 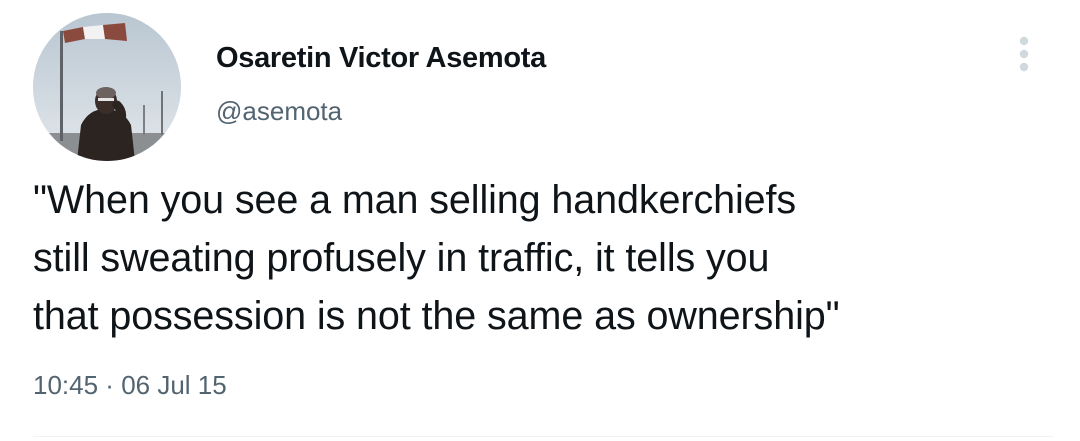 What do you see at coordinates (174, 385) in the screenshot?
I see `tweet-date: 06 Jul 15` at bounding box center [174, 385].